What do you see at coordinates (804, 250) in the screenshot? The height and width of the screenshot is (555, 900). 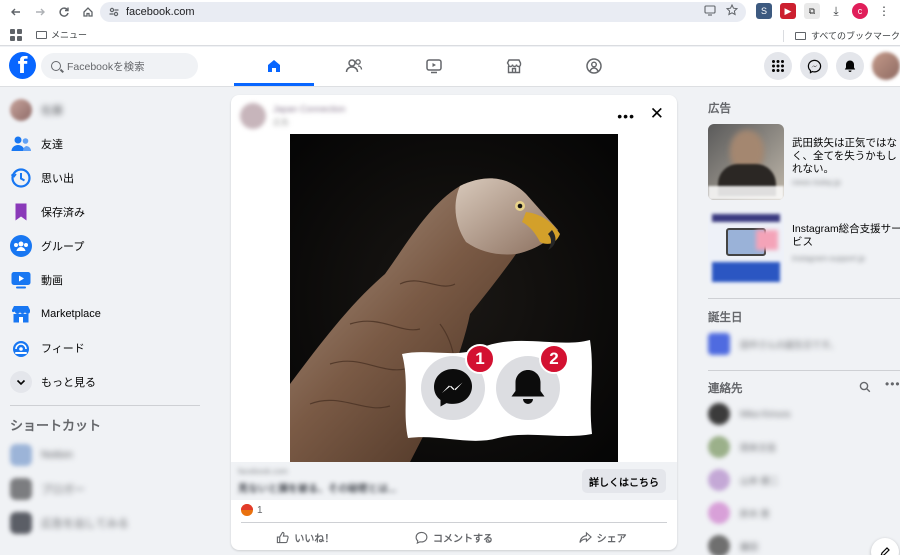 I see `sponsored-ad: Instagram総合支援サービス instagram-support.jp` at bounding box center [804, 250].